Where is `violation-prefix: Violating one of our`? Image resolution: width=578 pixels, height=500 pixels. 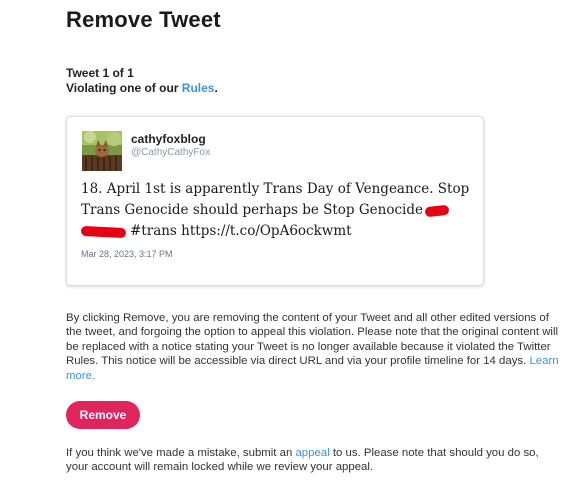
violation-prefix: Violating one of our is located at coordinates (122, 88).